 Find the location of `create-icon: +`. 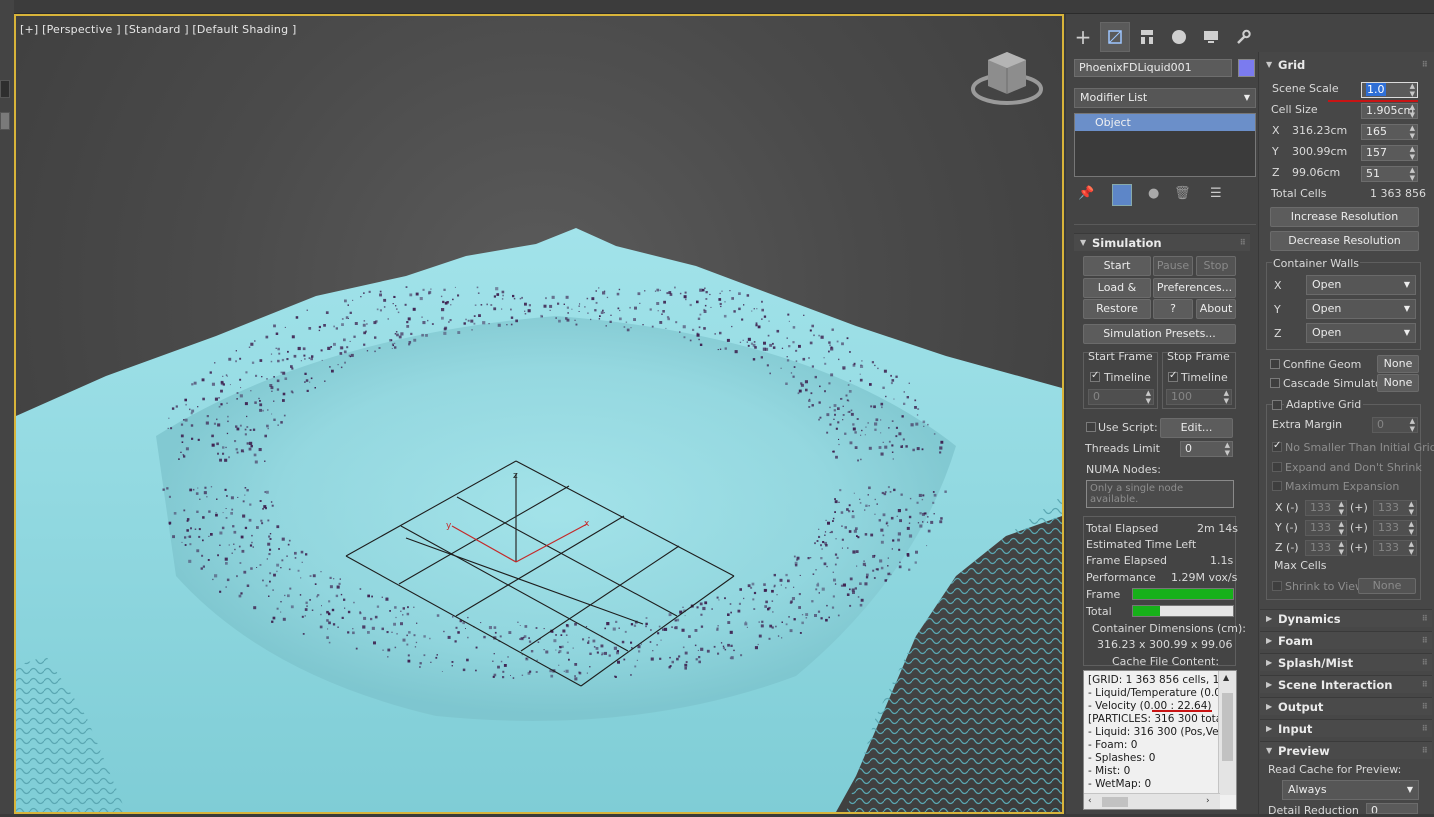

create-icon: + is located at coordinates (1083, 37).